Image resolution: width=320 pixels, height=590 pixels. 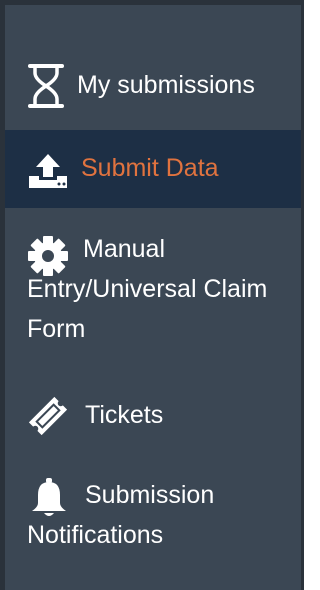 What do you see at coordinates (121, 515) in the screenshot?
I see `sidebar-item-label: Submission Notifications` at bounding box center [121, 515].